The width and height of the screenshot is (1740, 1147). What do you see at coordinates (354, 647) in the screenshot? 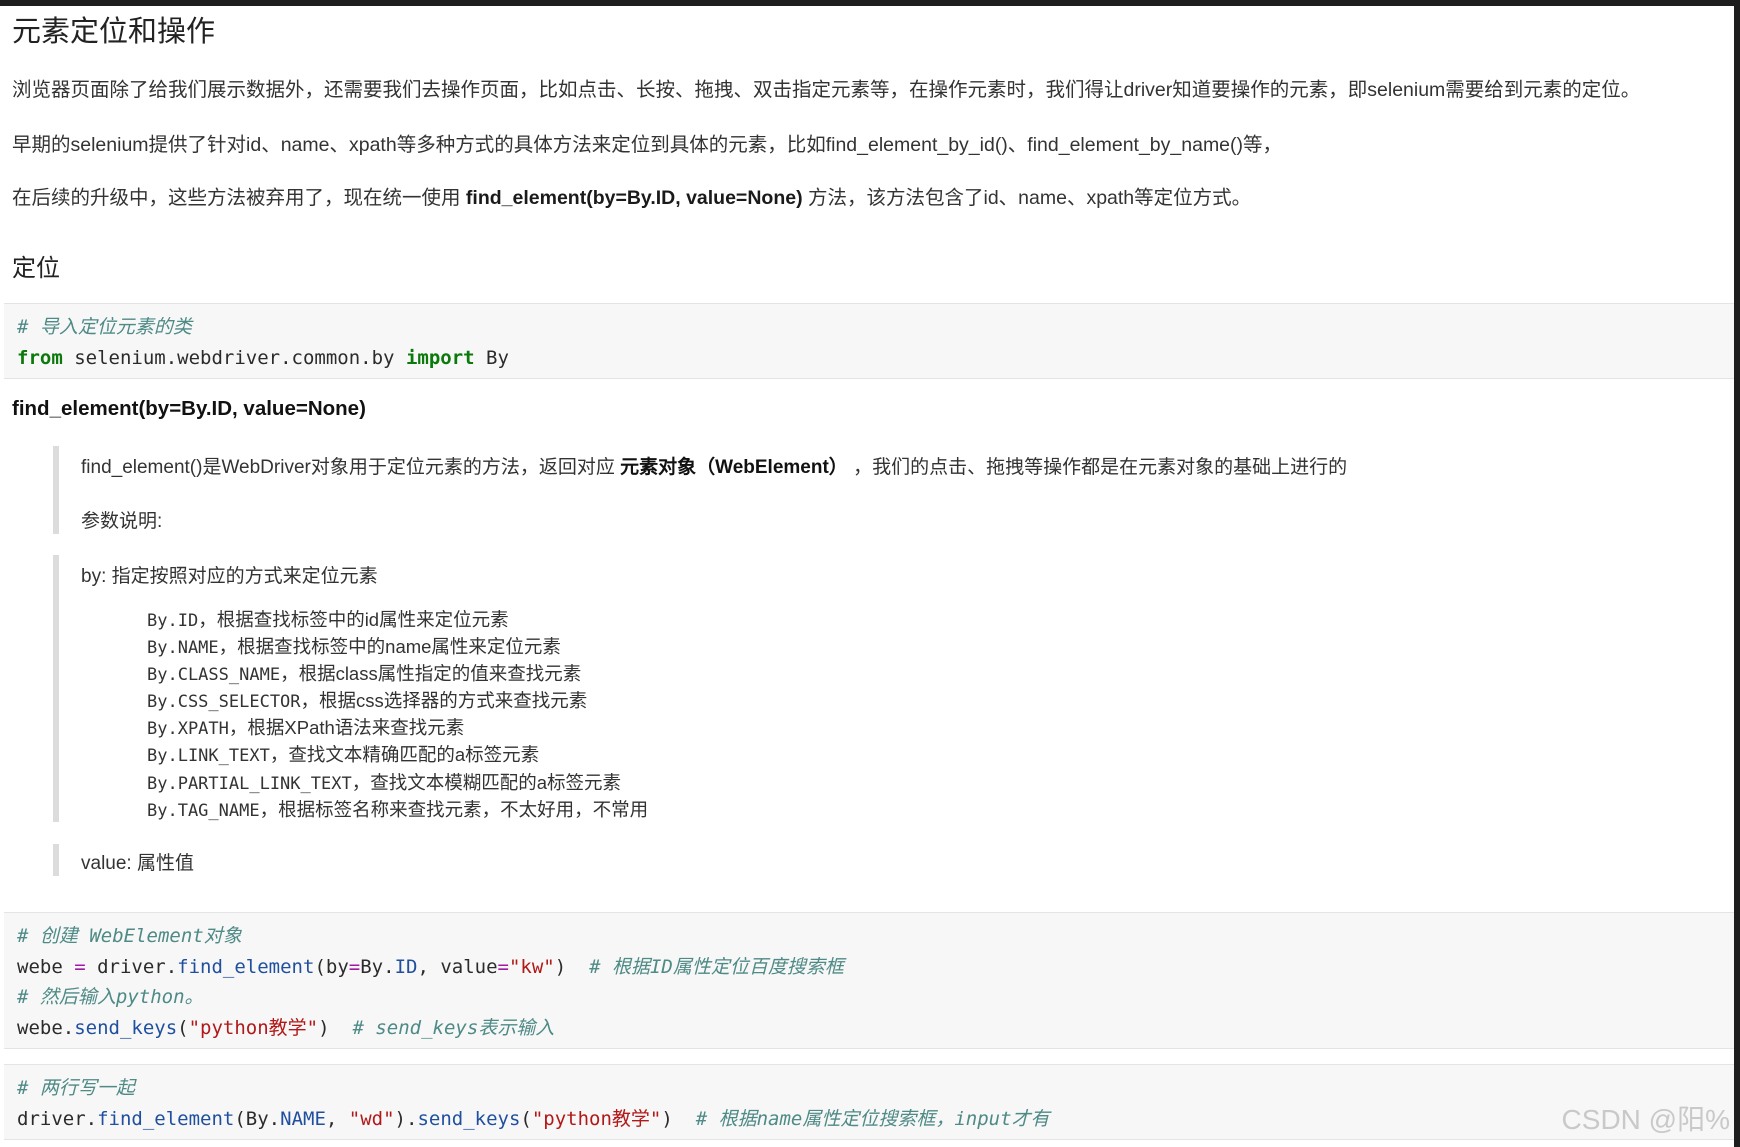
I see `list-item: By.NAME，根据查找标签中的name属性来定位元素` at bounding box center [354, 647].